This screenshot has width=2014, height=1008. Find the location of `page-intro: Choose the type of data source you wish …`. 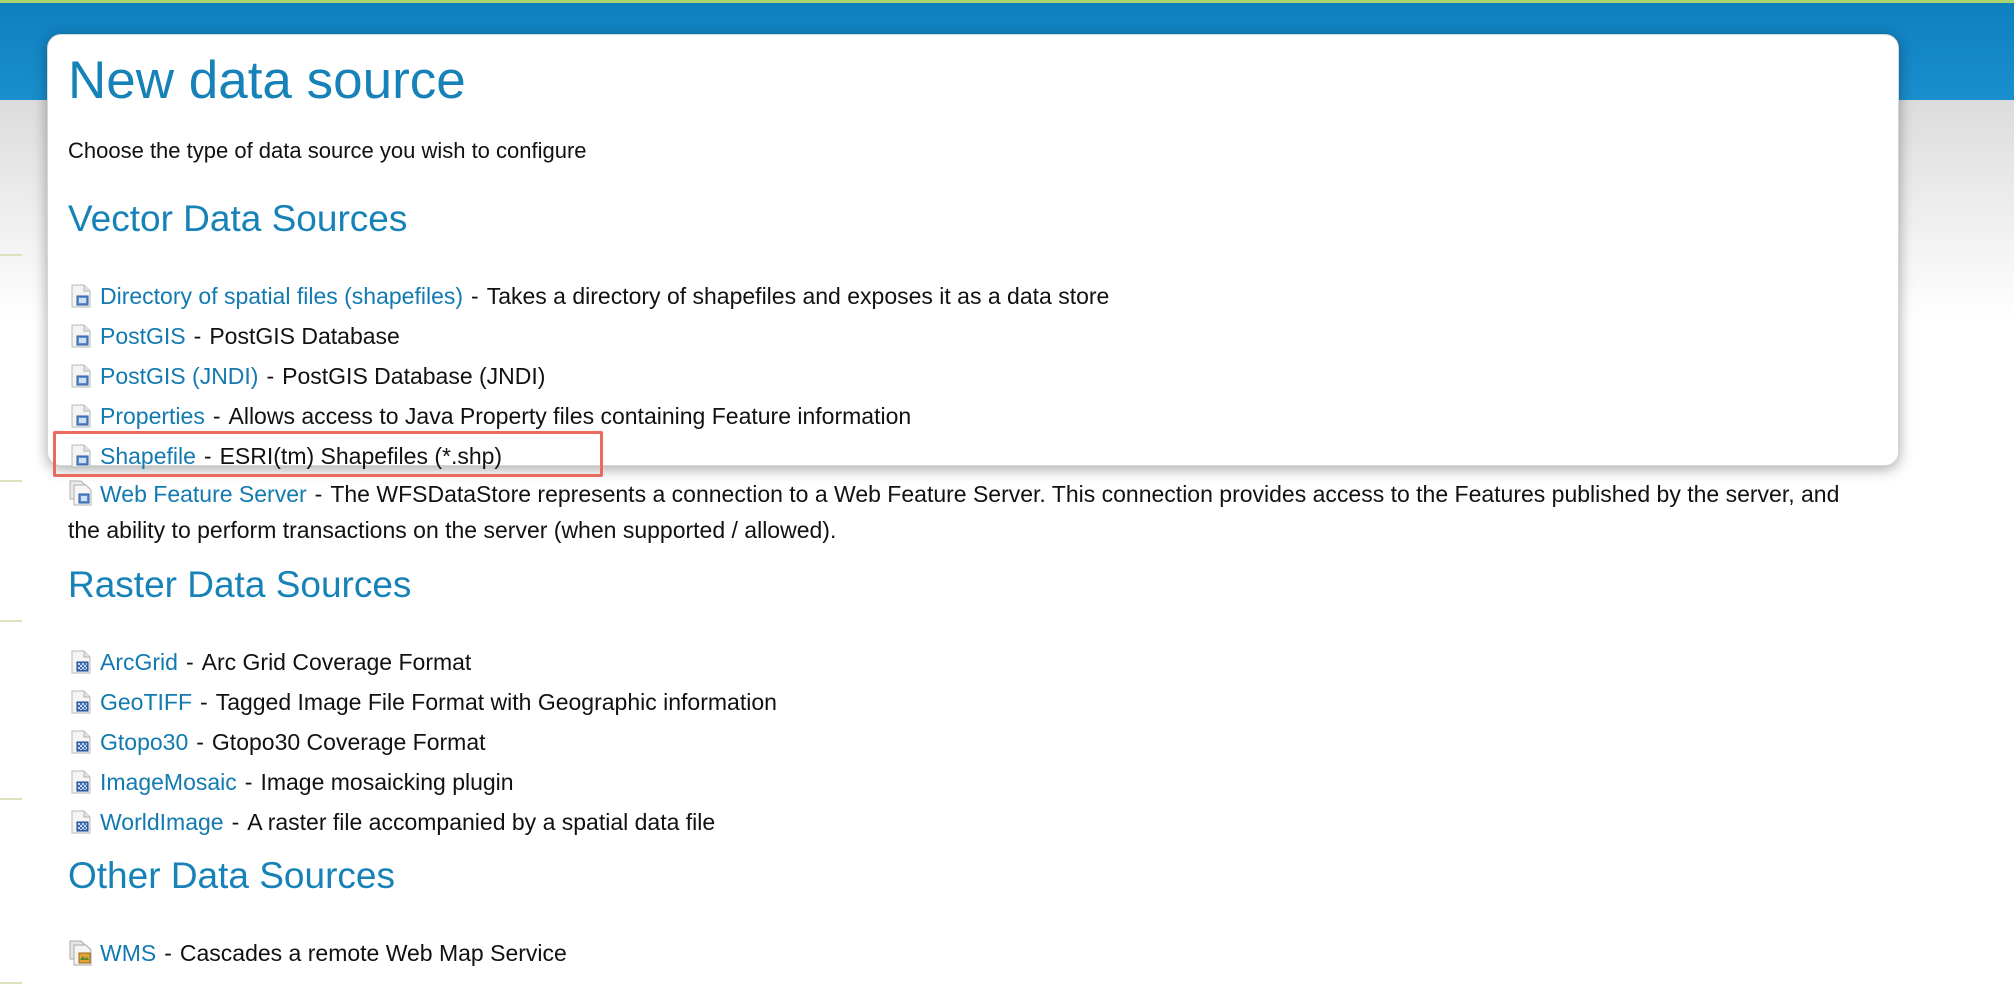

page-intro: Choose the type of data source you wish … is located at coordinates (327, 150).